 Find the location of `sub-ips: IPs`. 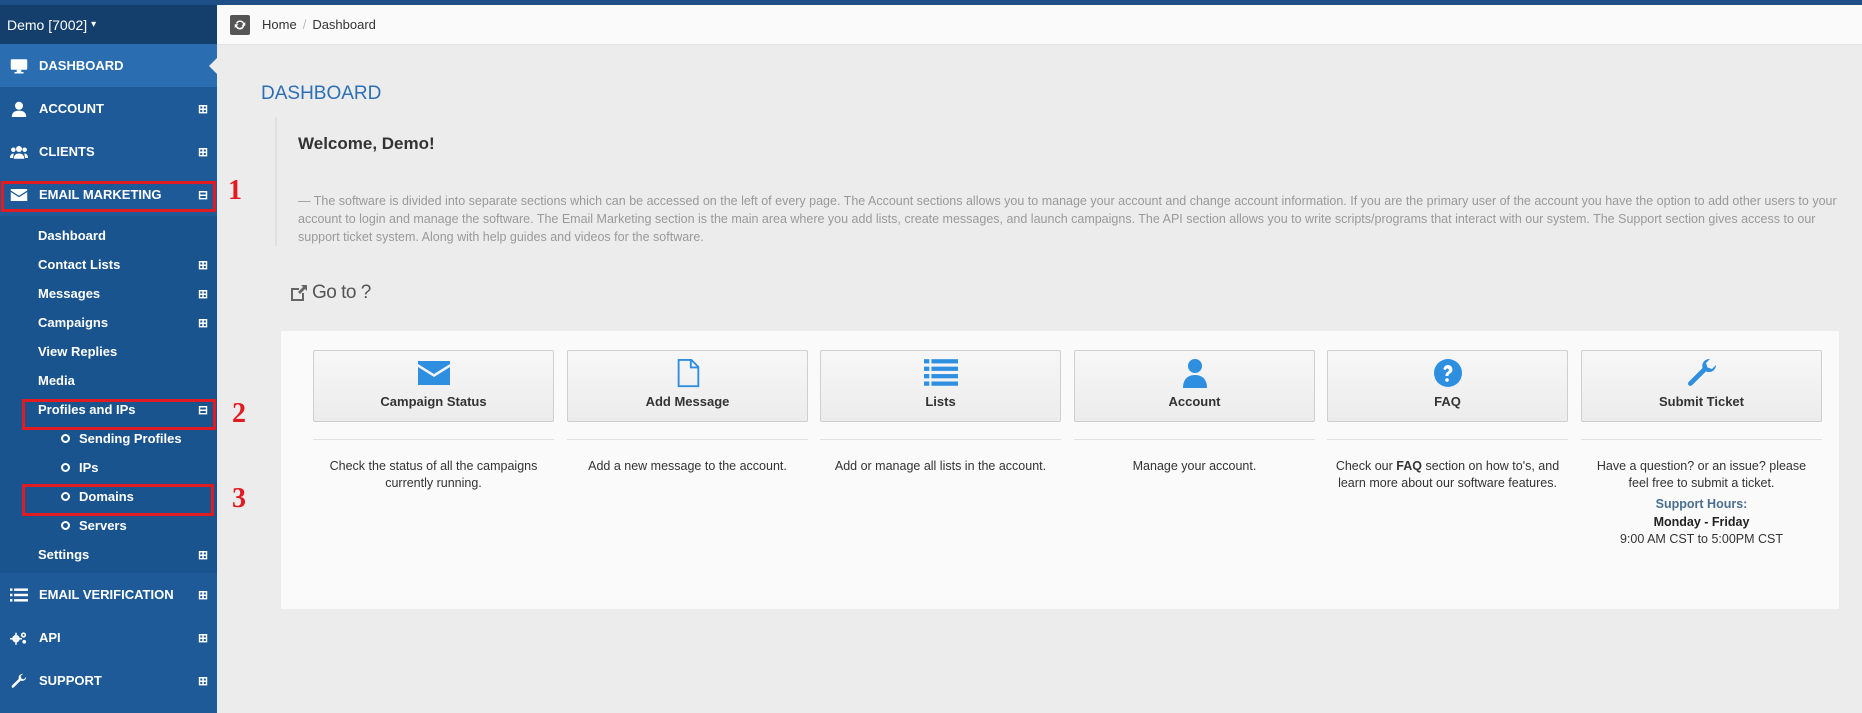

sub-ips: IPs is located at coordinates (108, 467).